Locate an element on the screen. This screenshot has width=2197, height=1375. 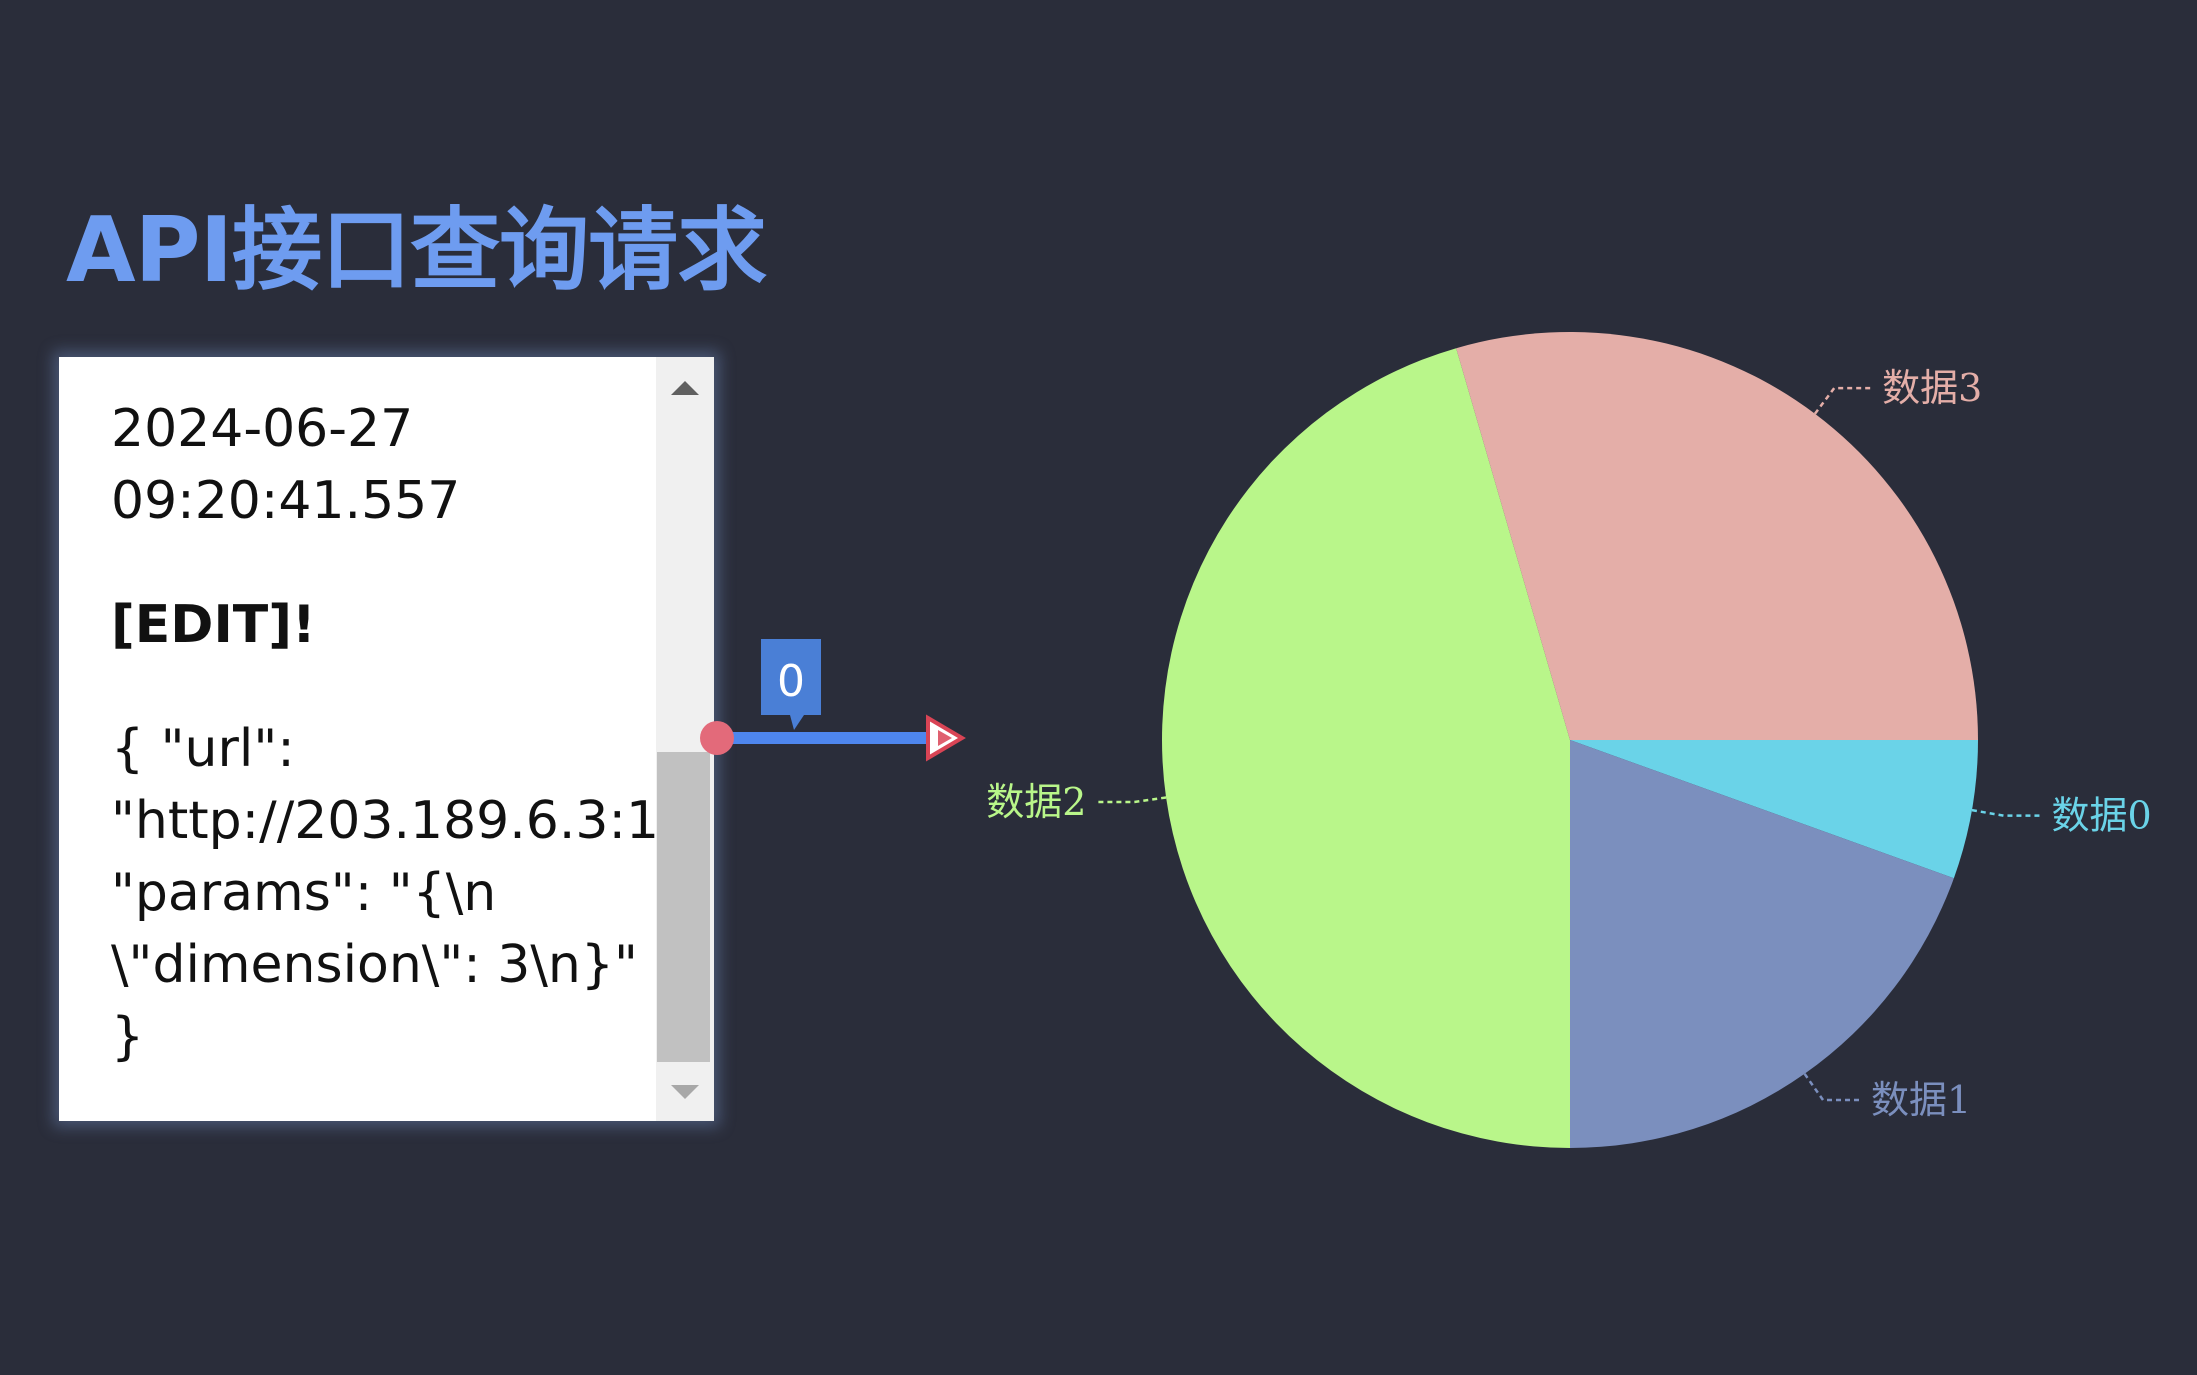
log-line-url-value: "http://203.189.6.3:19 is located at coordinates (386, 821).